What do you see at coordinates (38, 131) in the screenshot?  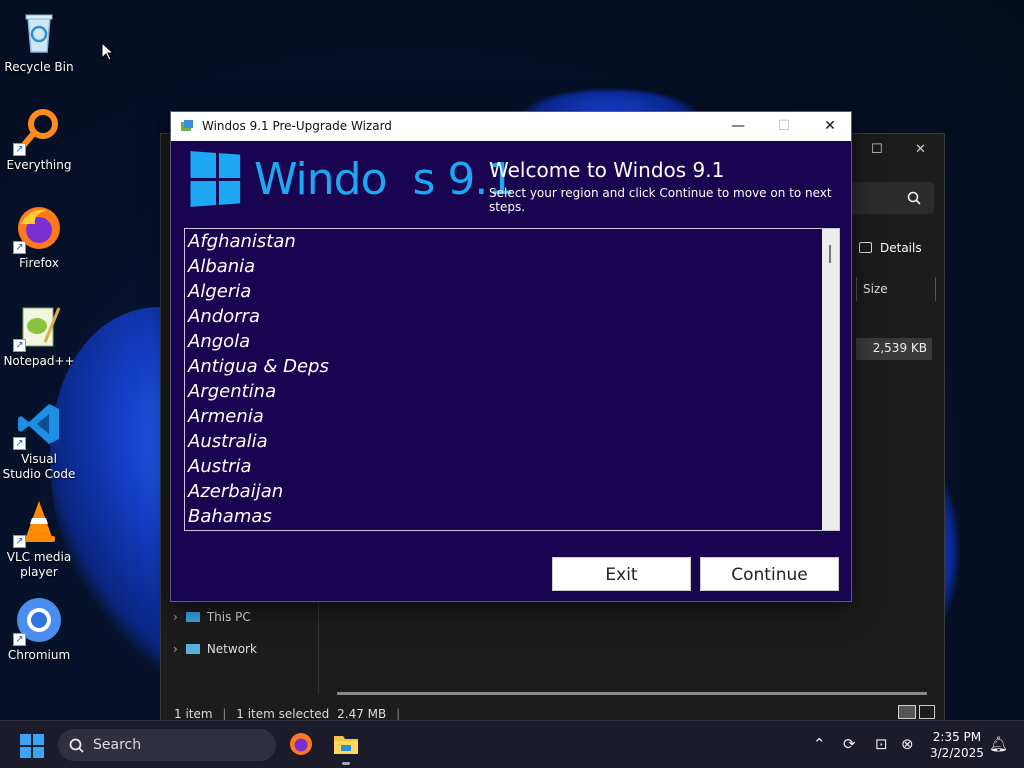 I see `everything-search-icon: ↗` at bounding box center [38, 131].